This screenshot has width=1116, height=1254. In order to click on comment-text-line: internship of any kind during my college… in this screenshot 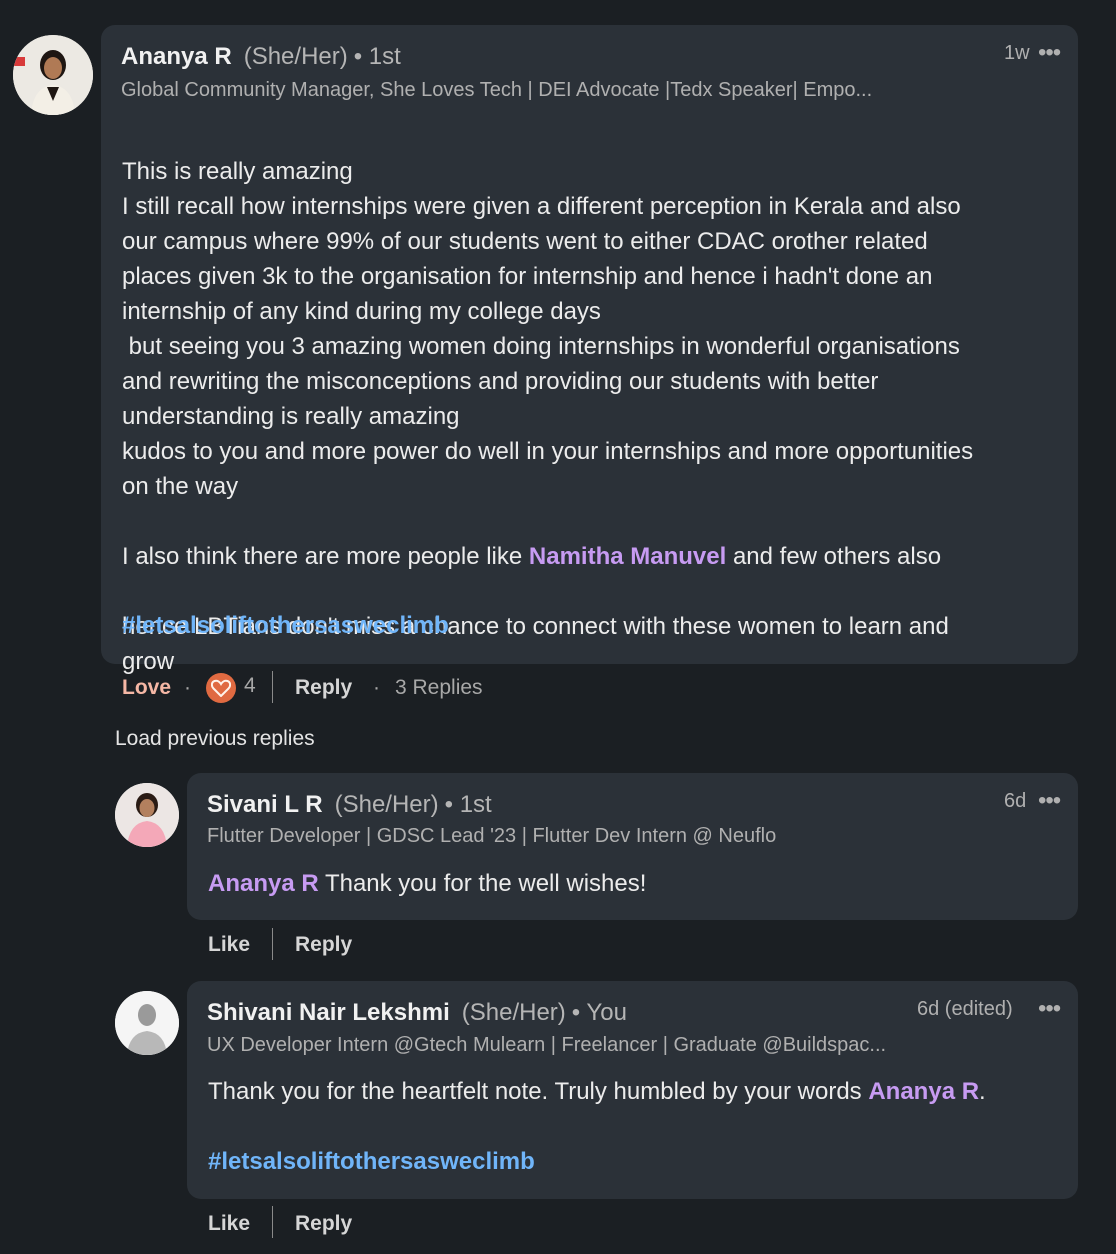, I will do `click(361, 311)`.